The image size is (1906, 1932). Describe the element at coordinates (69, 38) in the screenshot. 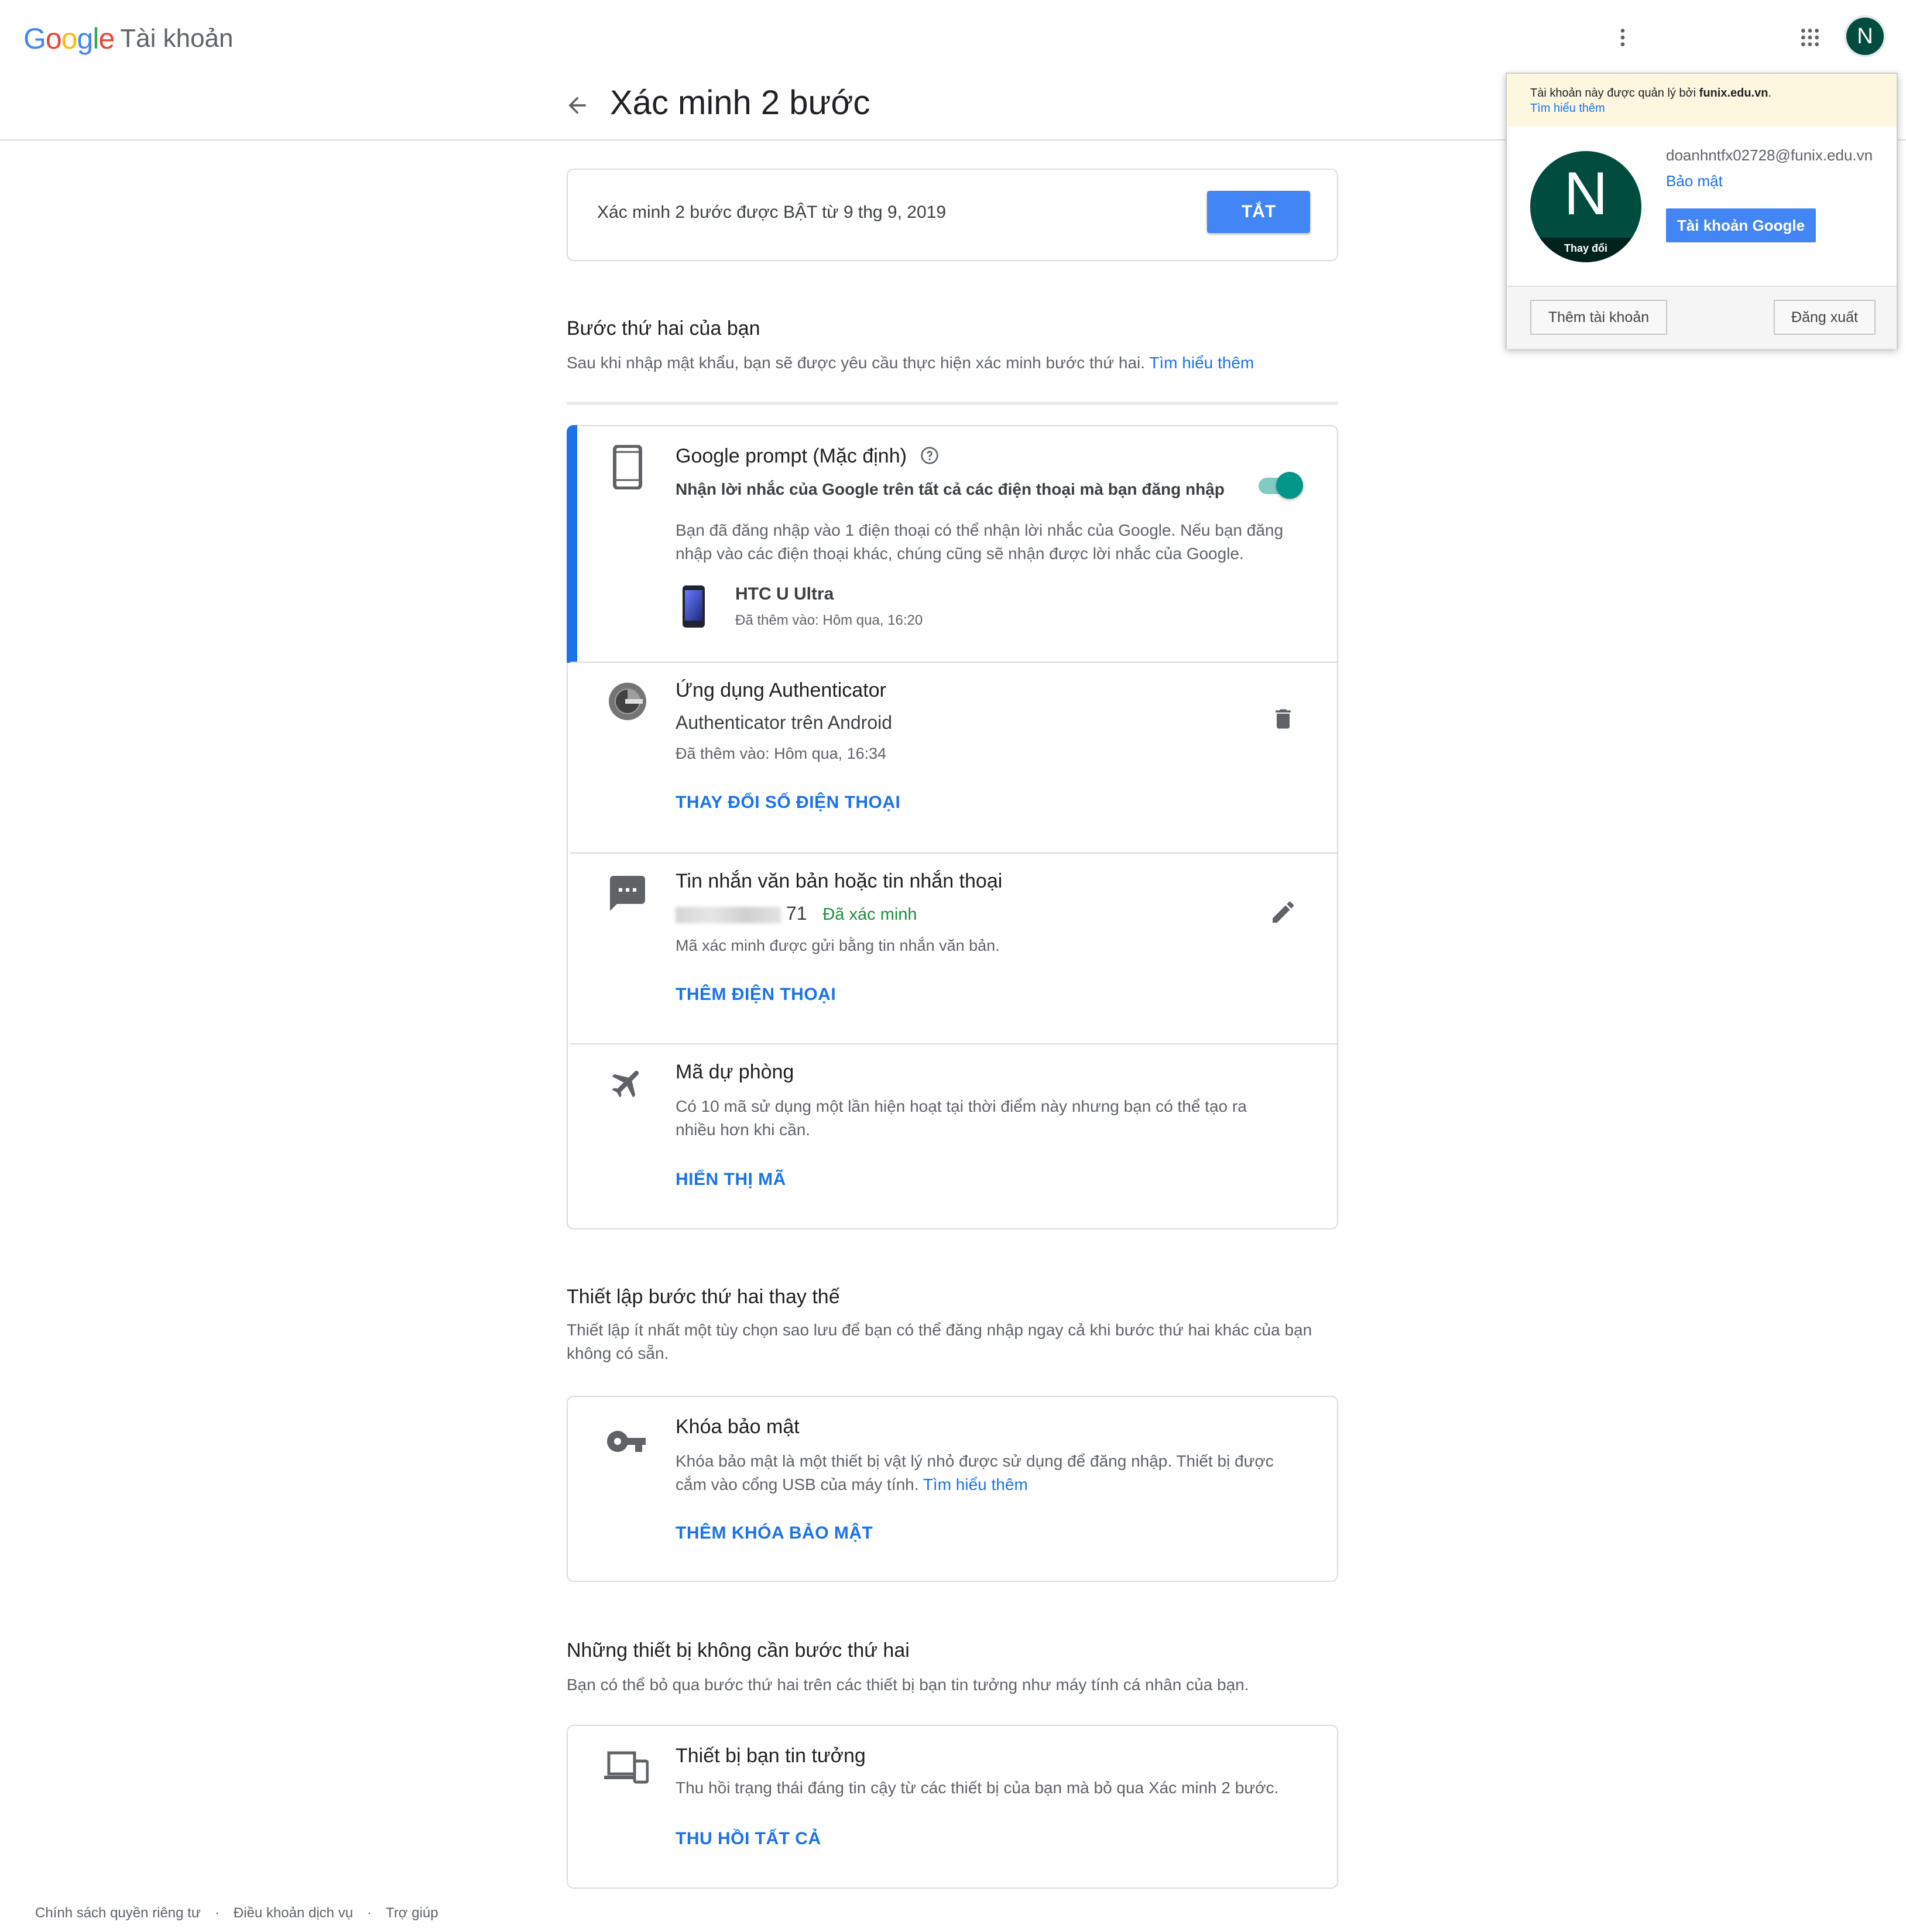

I see `google-logo: Google` at that location.